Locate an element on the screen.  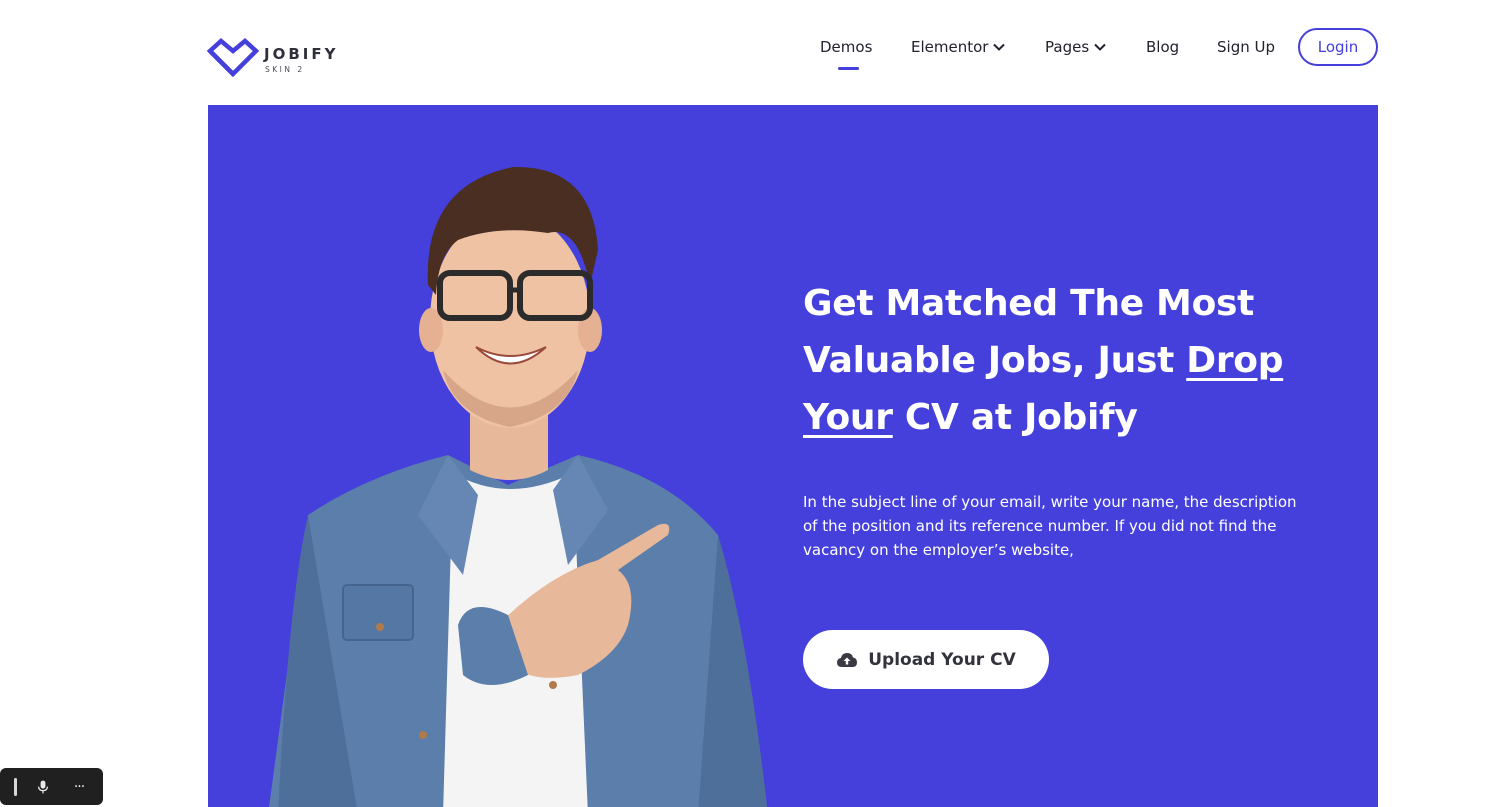
headline-text-end: CV at Jobify is located at coordinates (1015, 417).